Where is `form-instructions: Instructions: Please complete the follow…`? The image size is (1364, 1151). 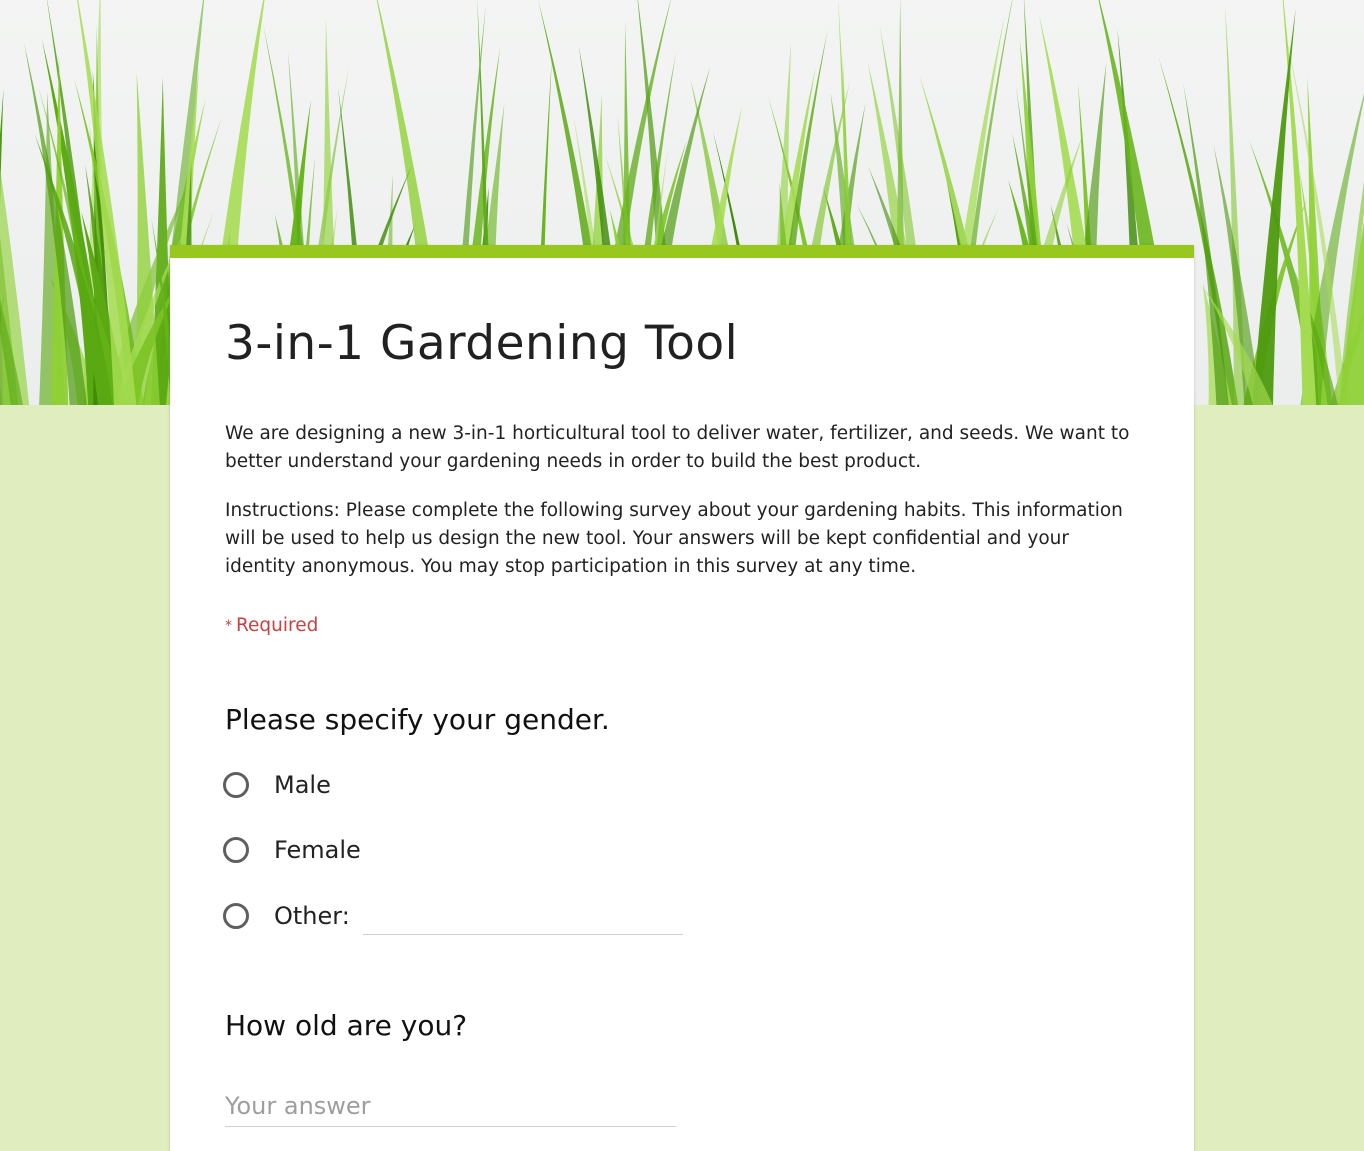 form-instructions: Instructions: Please complete the follow… is located at coordinates (674, 538).